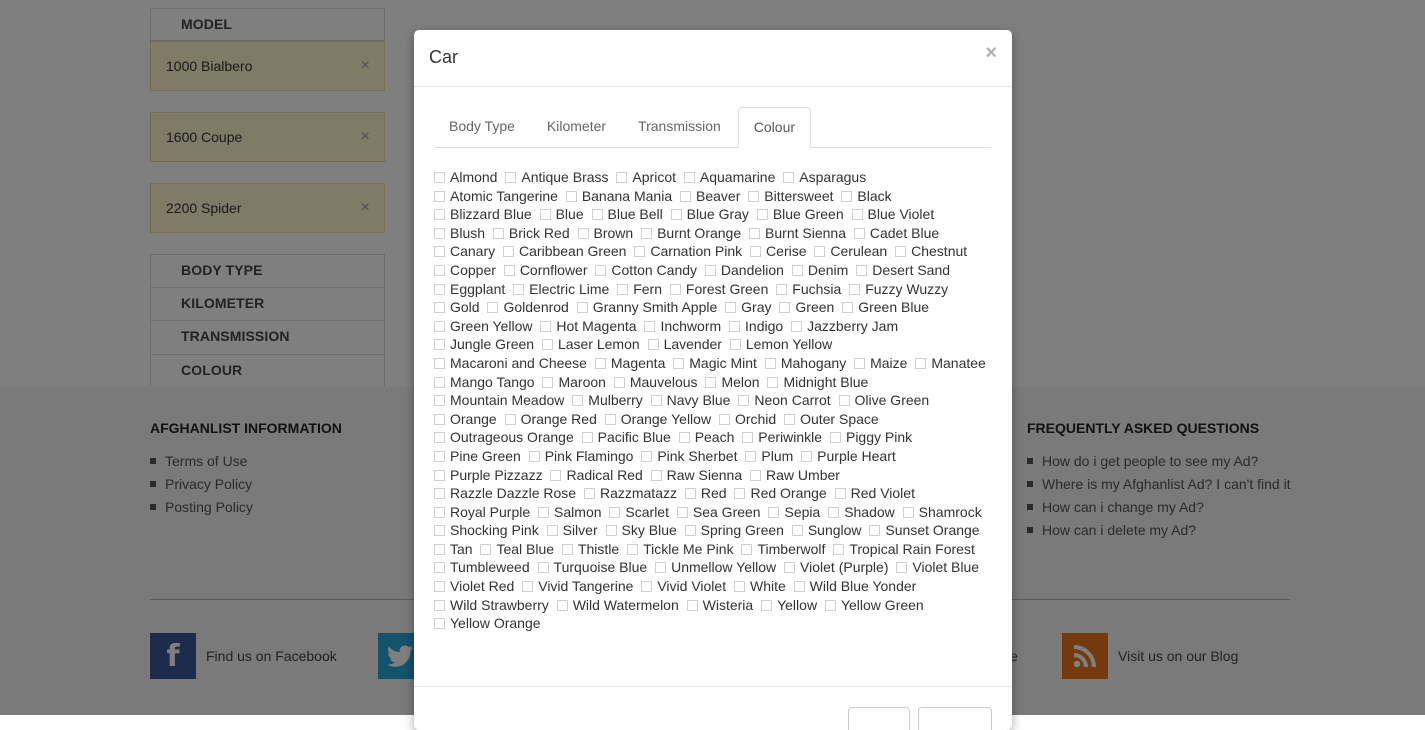 This screenshot has height=730, width=1425. Describe the element at coordinates (872, 437) in the screenshot. I see `colour-option: Piggy Pink` at that location.